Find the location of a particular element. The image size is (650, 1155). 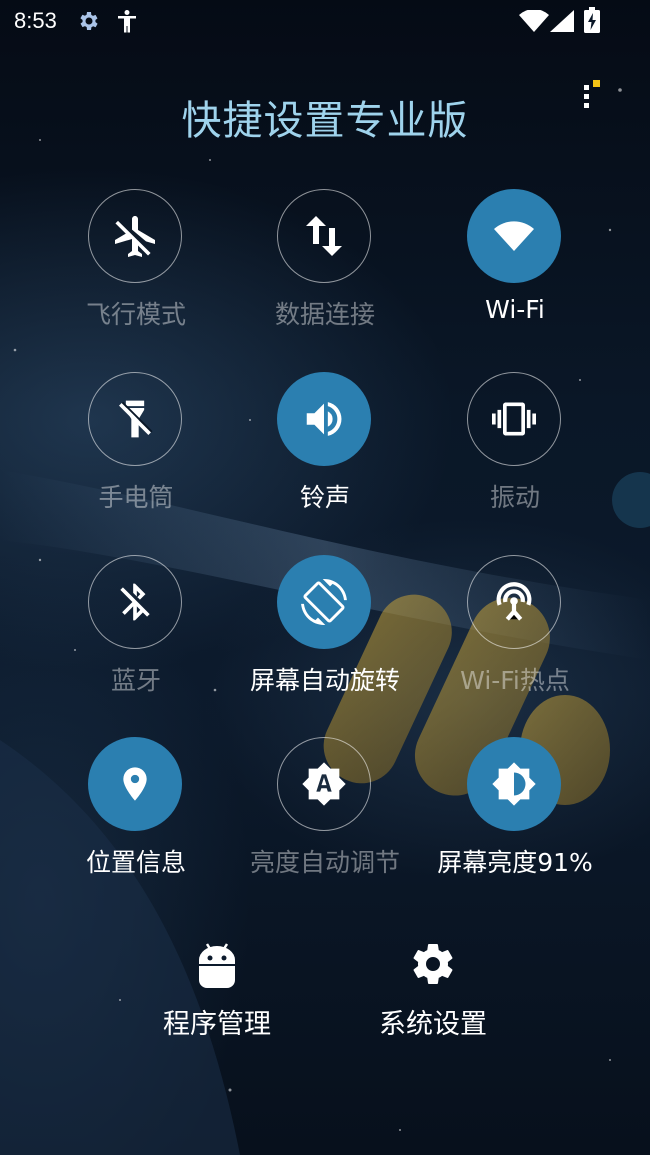

tile-hotspot: Wi-Fi热点 is located at coordinates (515, 640).